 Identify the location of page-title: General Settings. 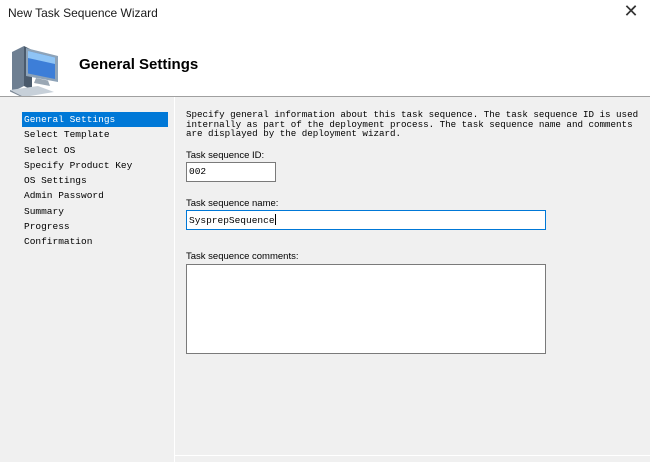
(139, 64).